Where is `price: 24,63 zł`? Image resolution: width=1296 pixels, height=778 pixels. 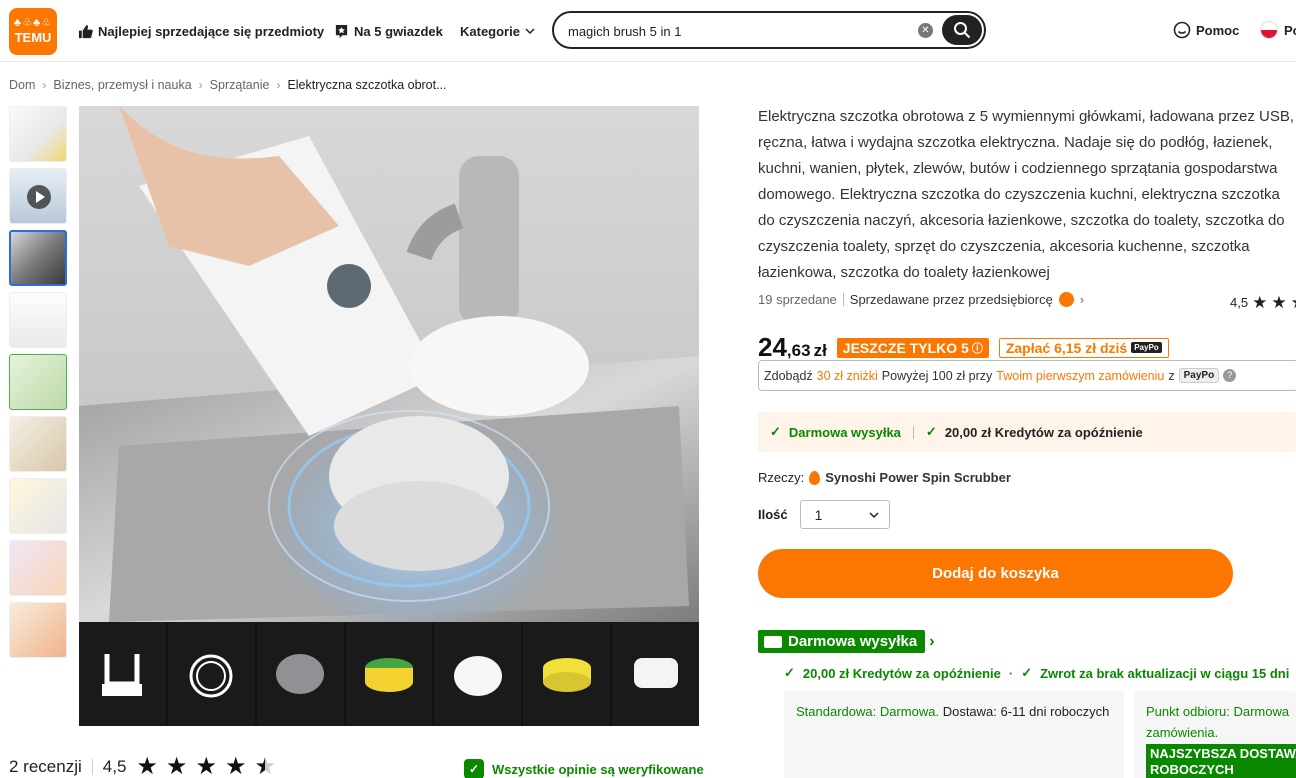
price: 24,63 zł is located at coordinates (792, 347).